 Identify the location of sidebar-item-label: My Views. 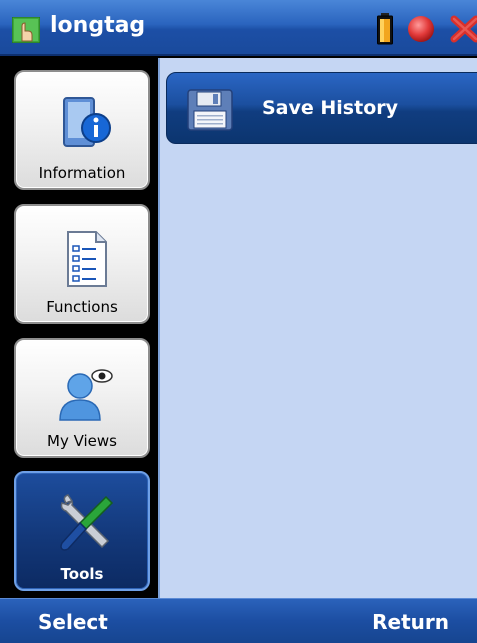
(82, 441).